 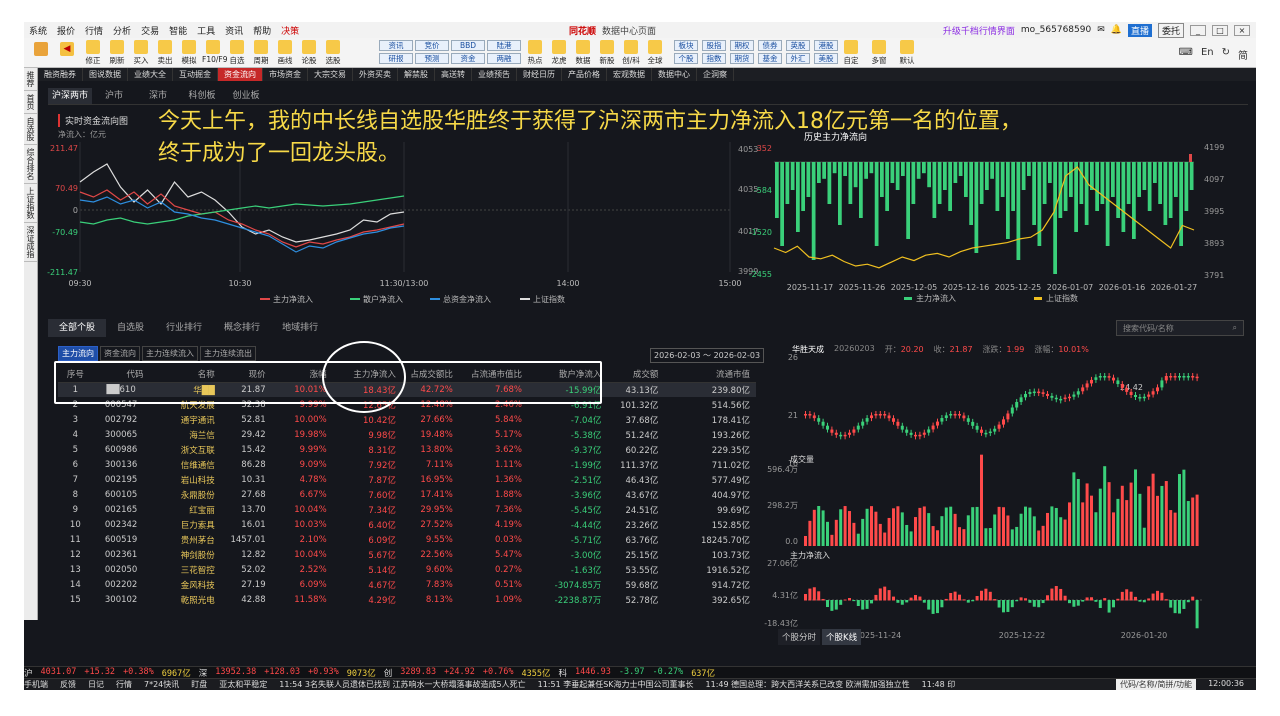 I want to click on live-button: 直播, so click(x=1139, y=30).